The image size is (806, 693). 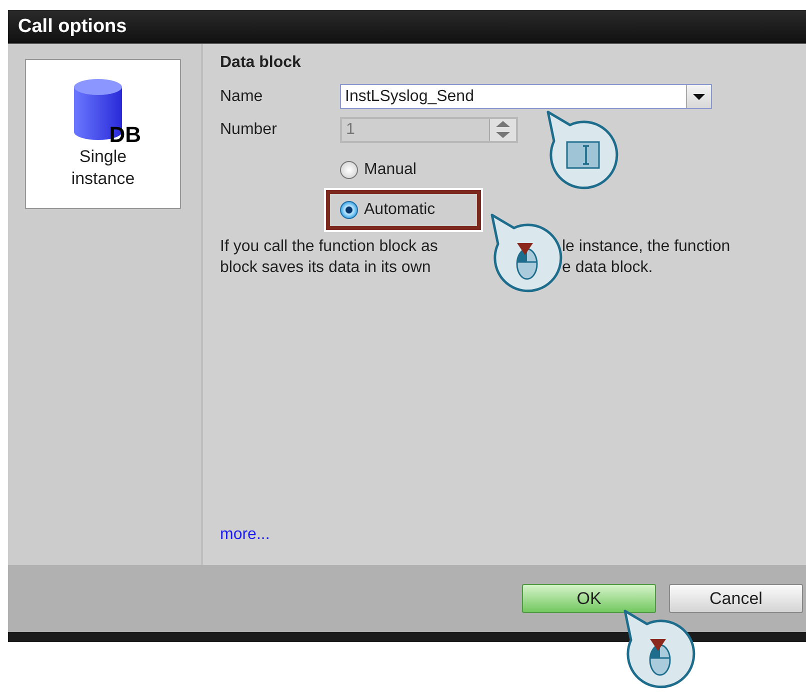 I want to click on card-label: Single instance, so click(x=103, y=168).